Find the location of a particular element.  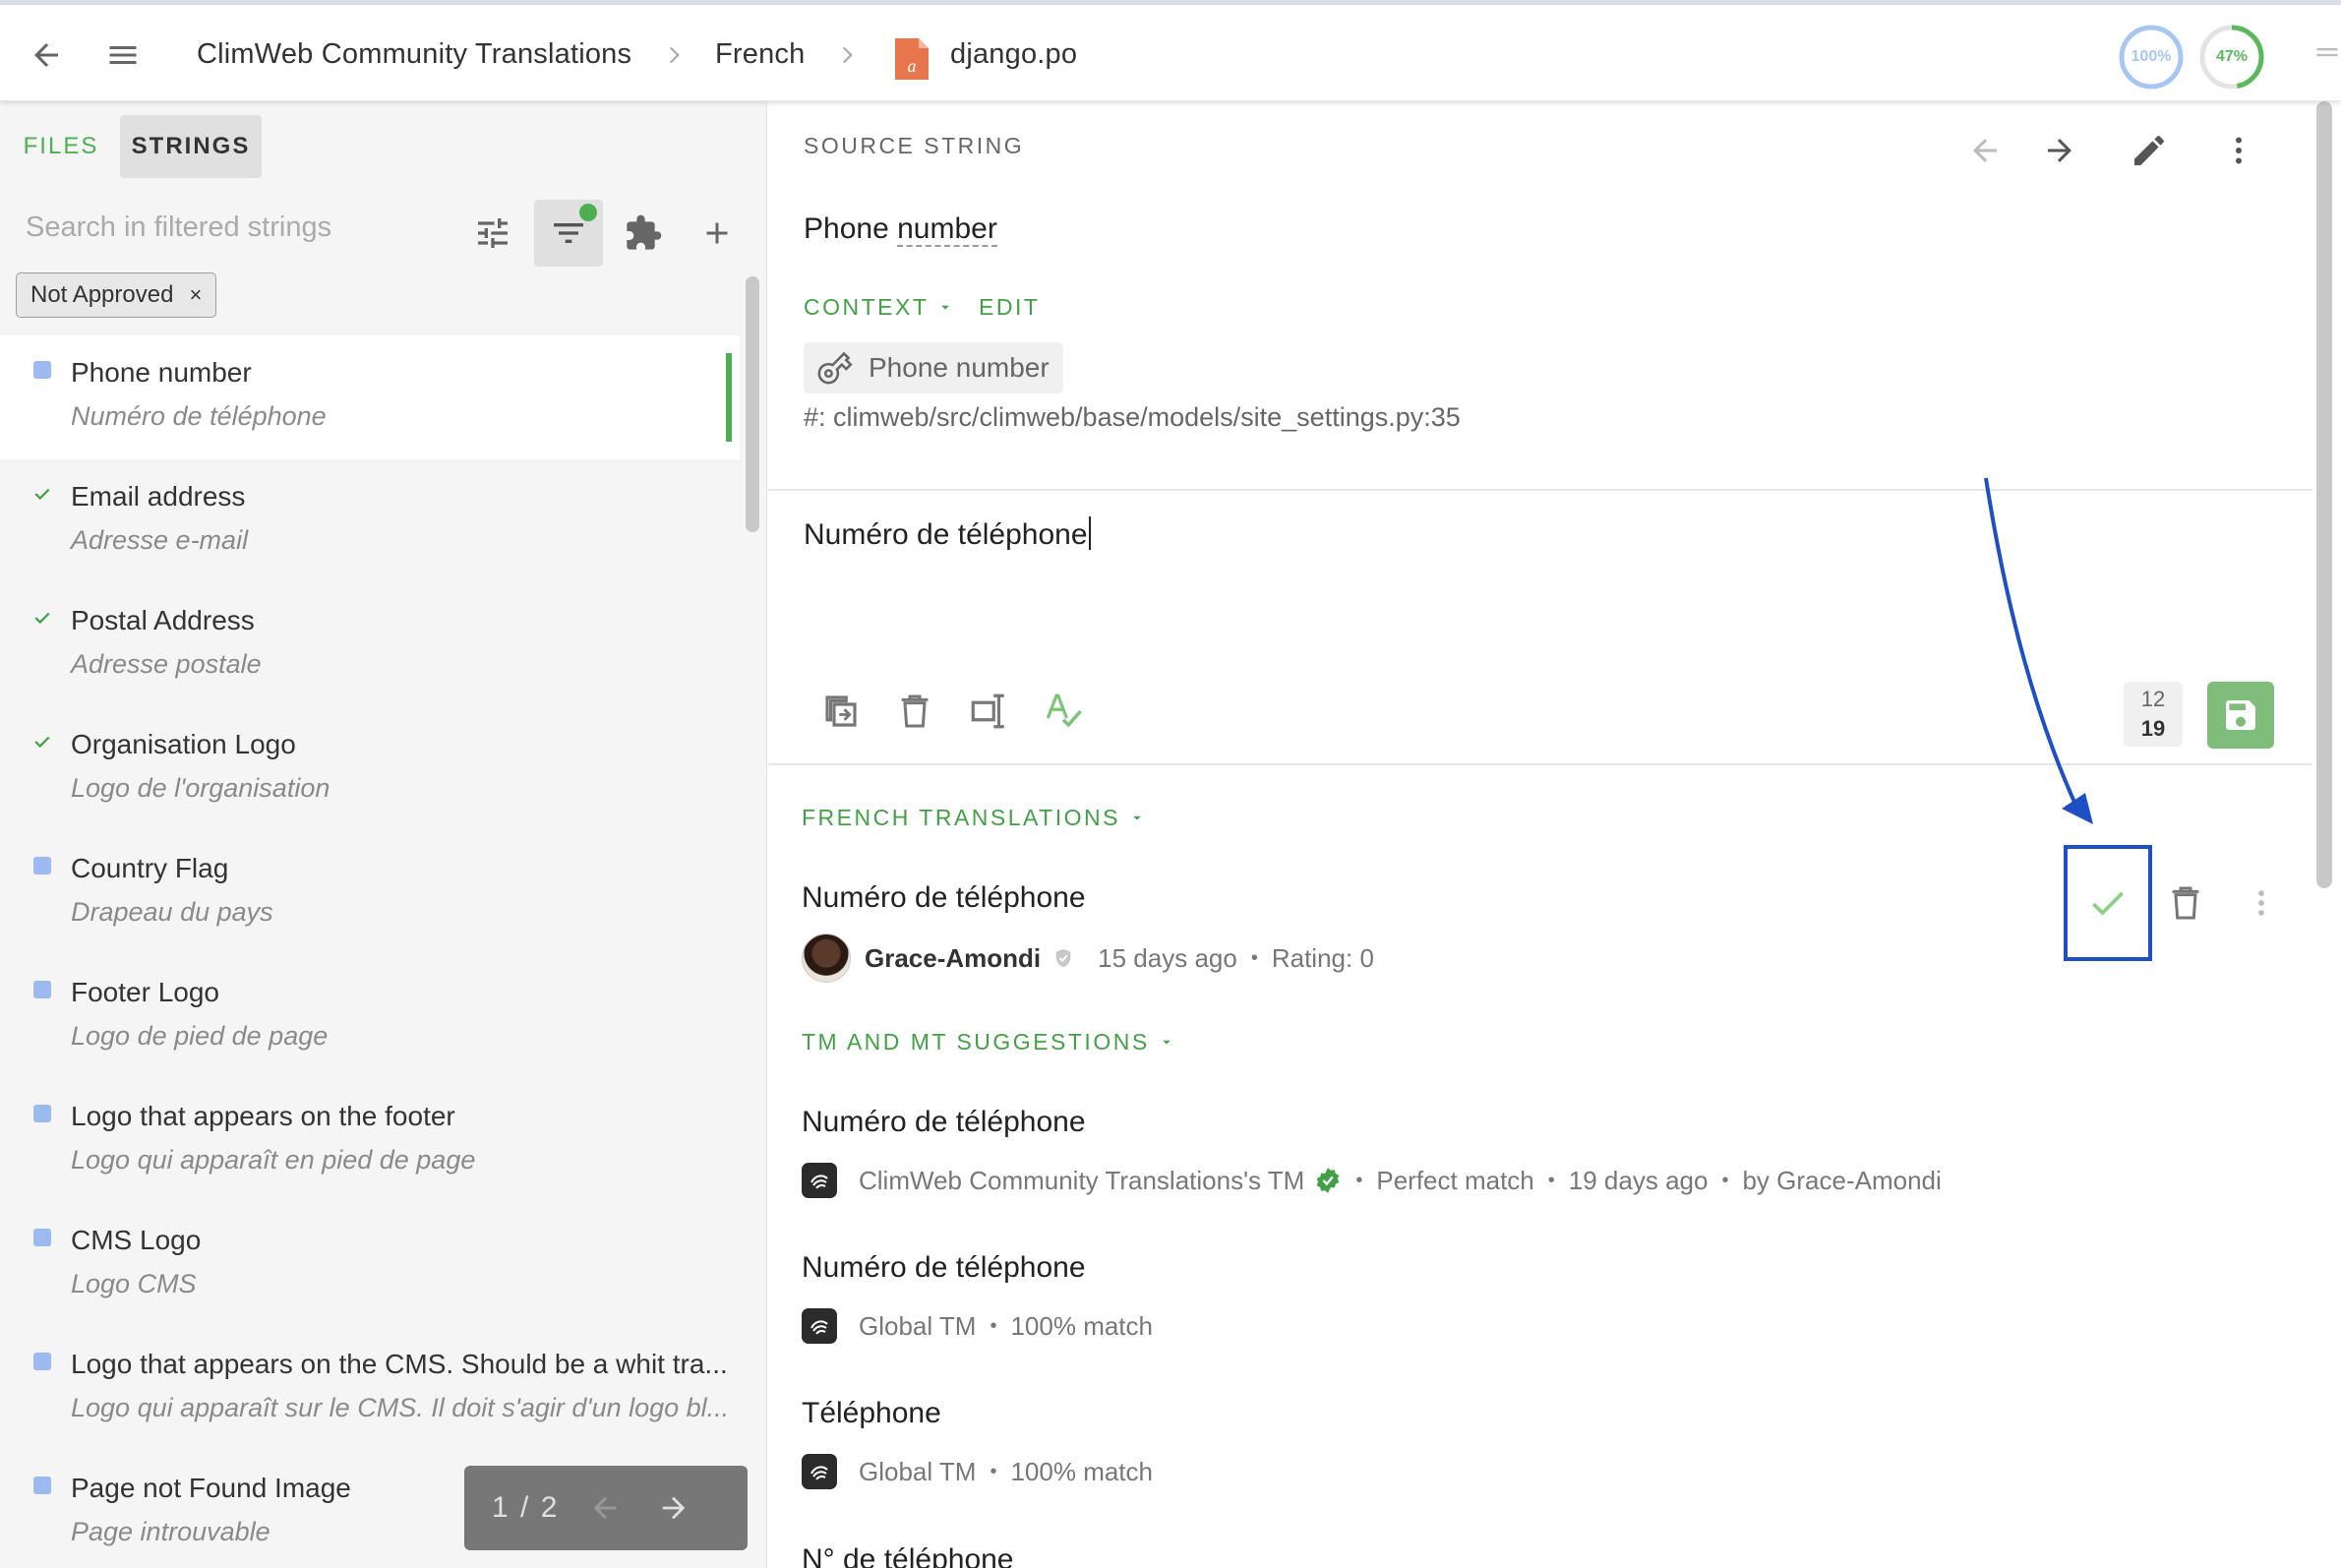

puzzle-icon is located at coordinates (643, 233).